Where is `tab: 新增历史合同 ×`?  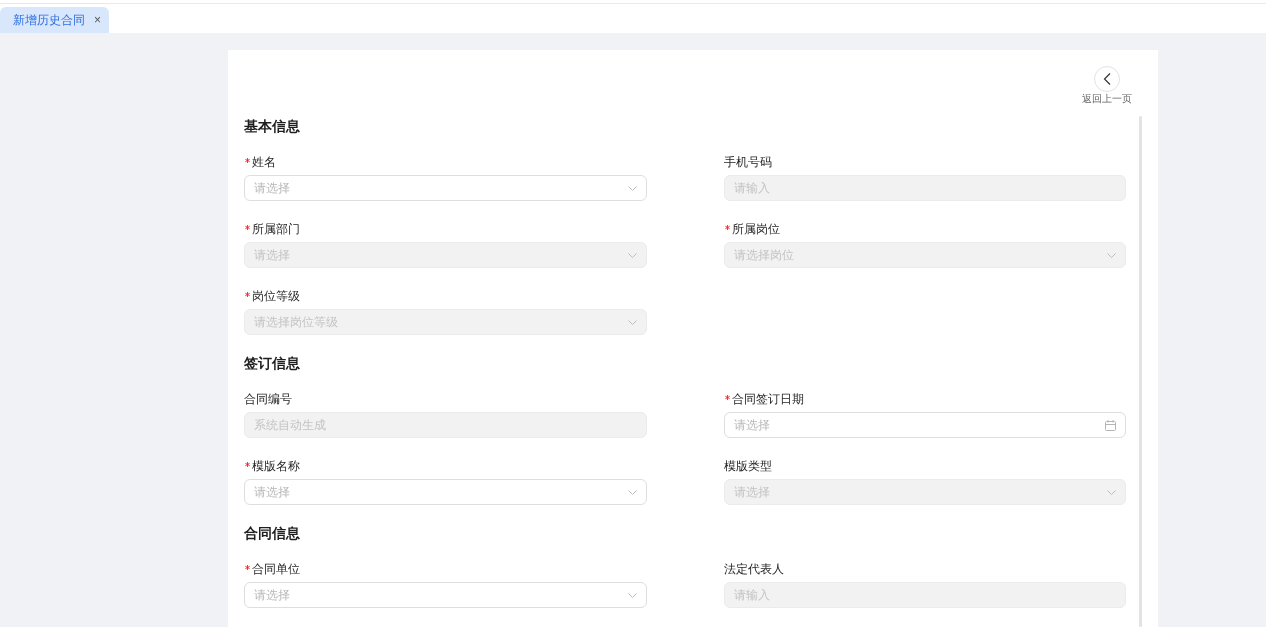 tab: 新增历史合同 × is located at coordinates (54, 20).